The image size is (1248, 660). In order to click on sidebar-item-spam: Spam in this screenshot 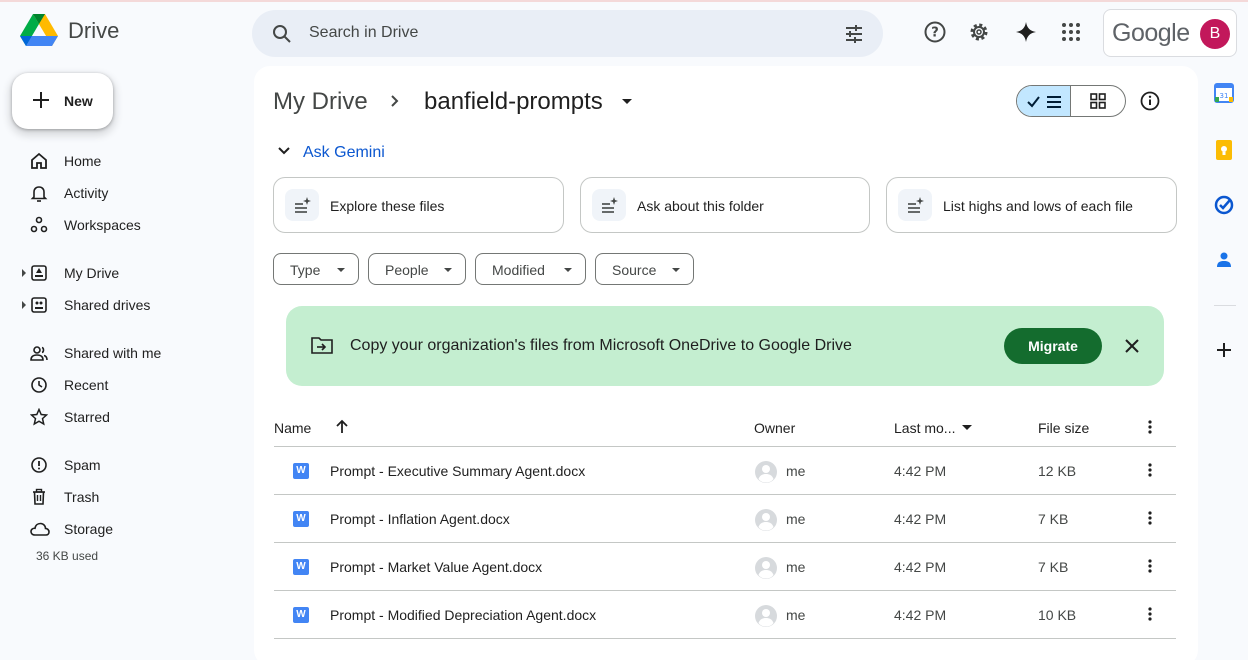, I will do `click(130, 465)`.